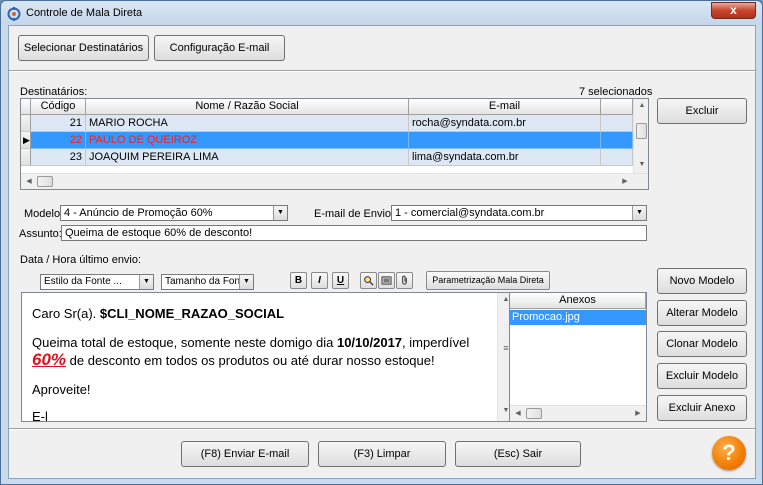 The image size is (763, 485). What do you see at coordinates (505, 123) in the screenshot?
I see `cell-email: rocha@syndata.com.br` at bounding box center [505, 123].